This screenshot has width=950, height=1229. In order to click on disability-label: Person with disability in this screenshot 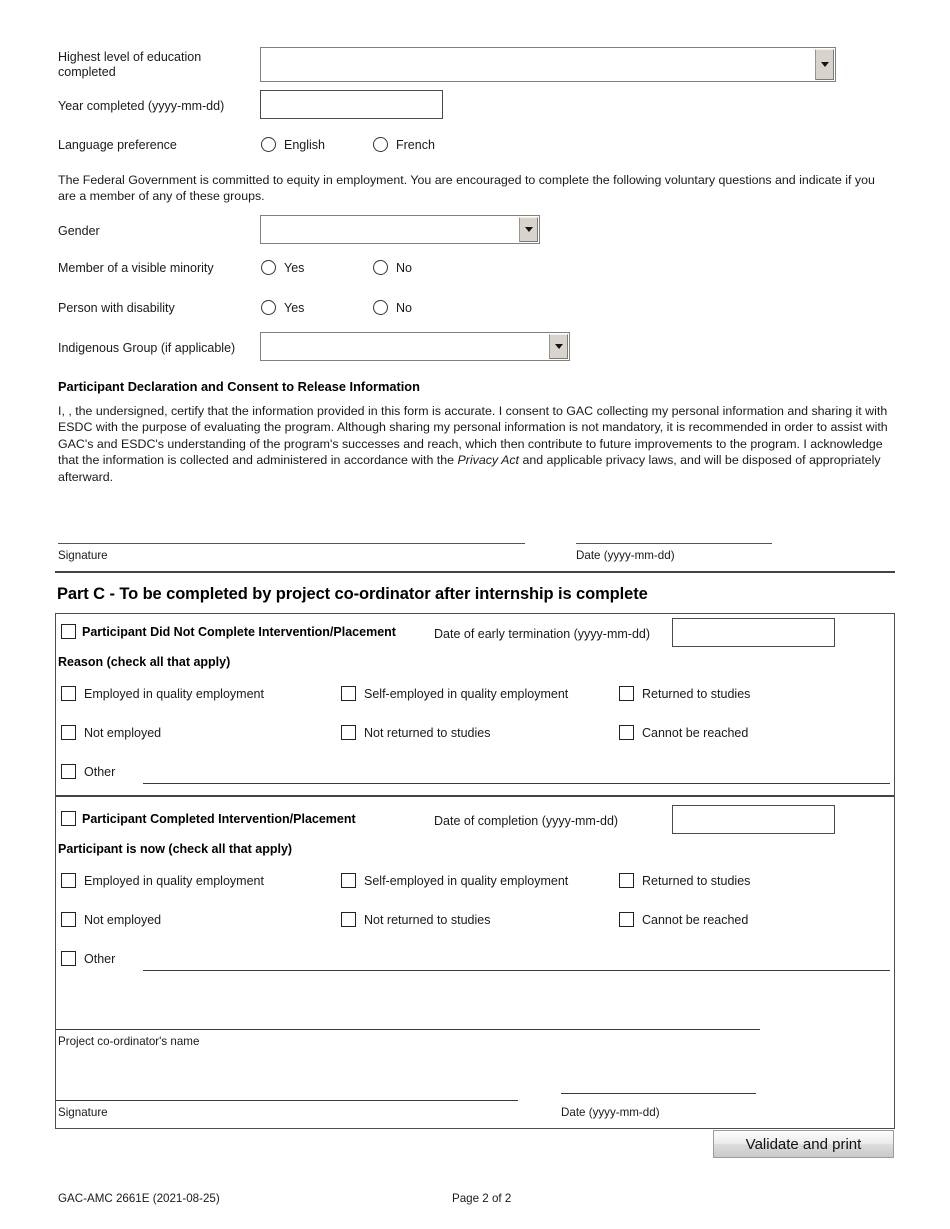, I will do `click(116, 308)`.